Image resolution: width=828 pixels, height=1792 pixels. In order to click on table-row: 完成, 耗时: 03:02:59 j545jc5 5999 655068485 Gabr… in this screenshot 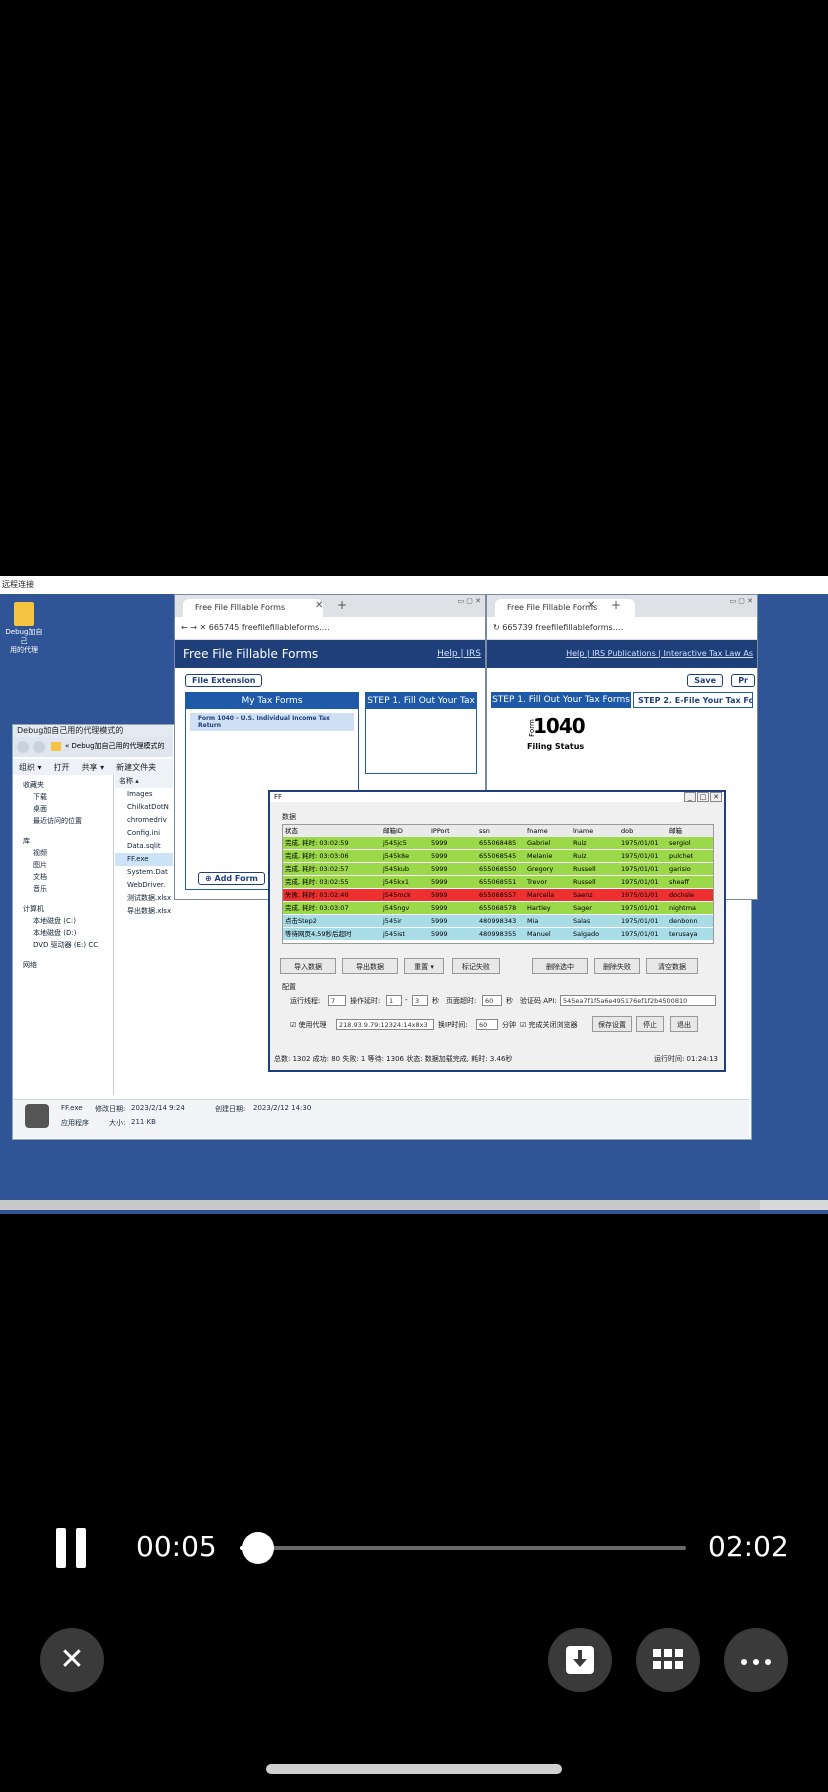, I will do `click(498, 843)`.